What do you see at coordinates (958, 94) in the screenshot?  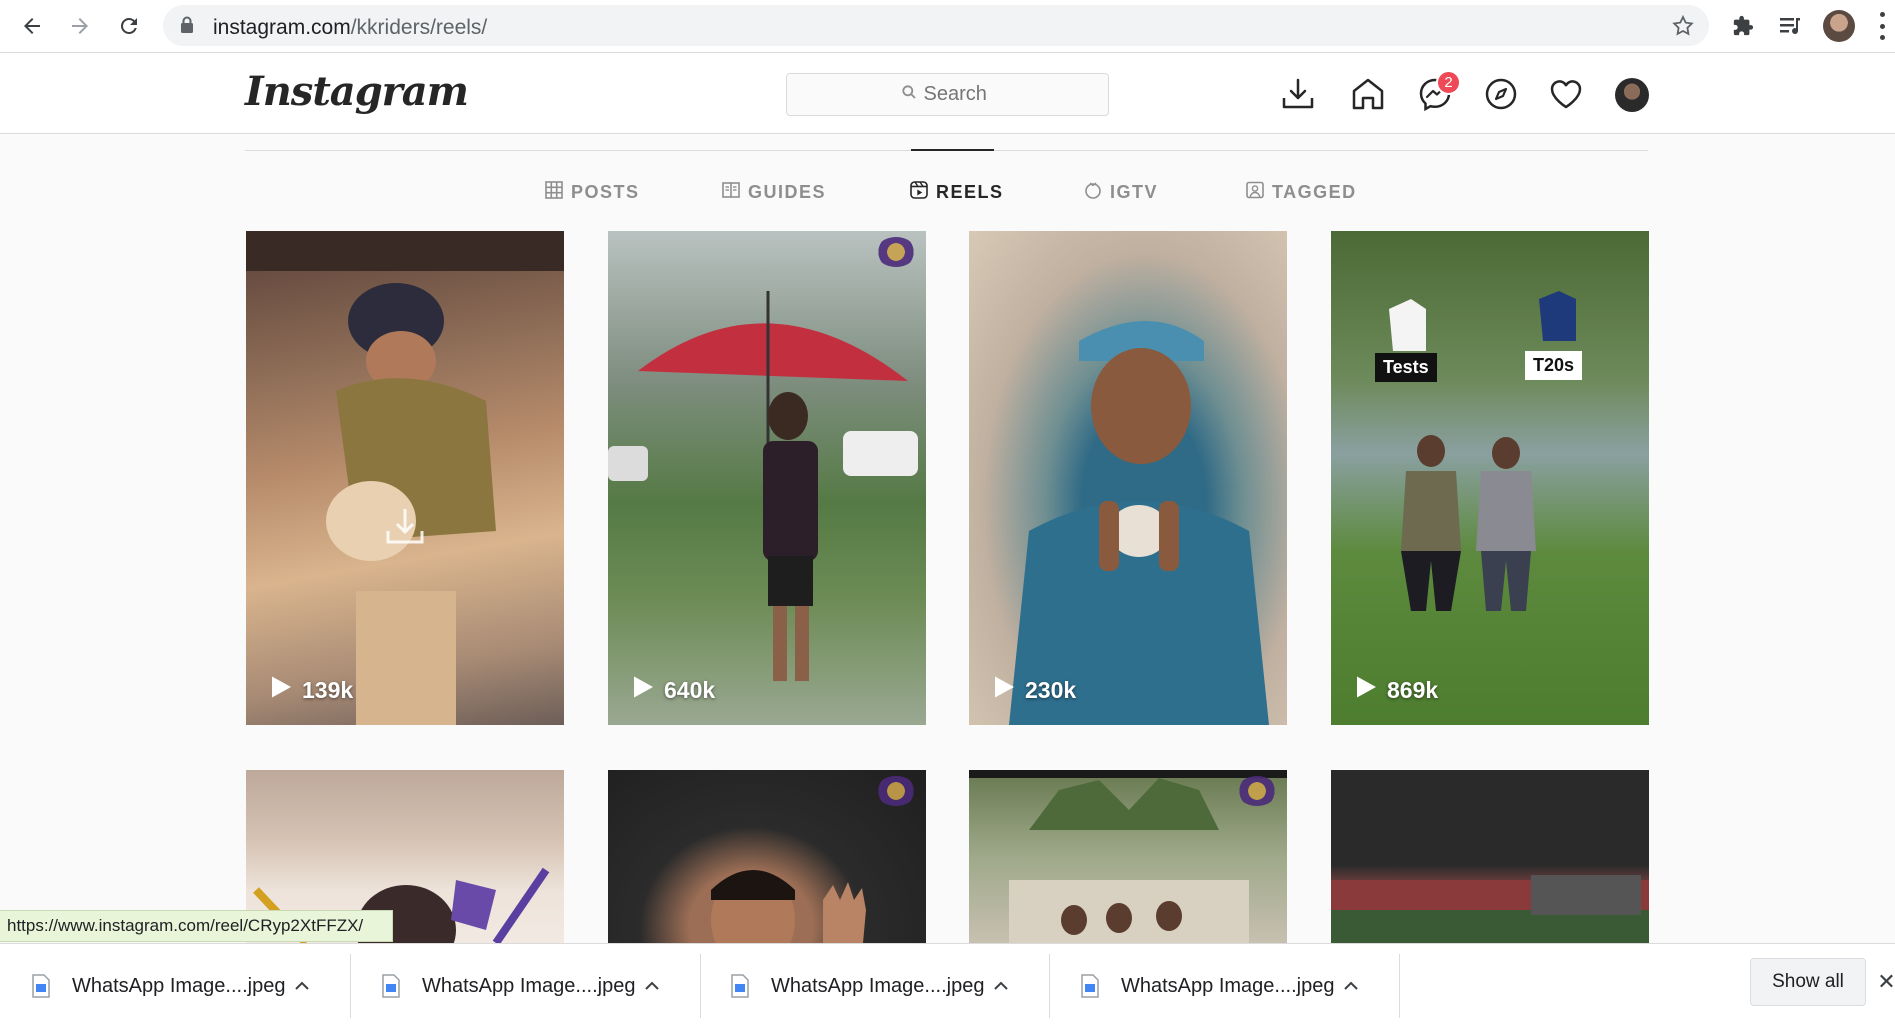 I see `search-input` at bounding box center [958, 94].